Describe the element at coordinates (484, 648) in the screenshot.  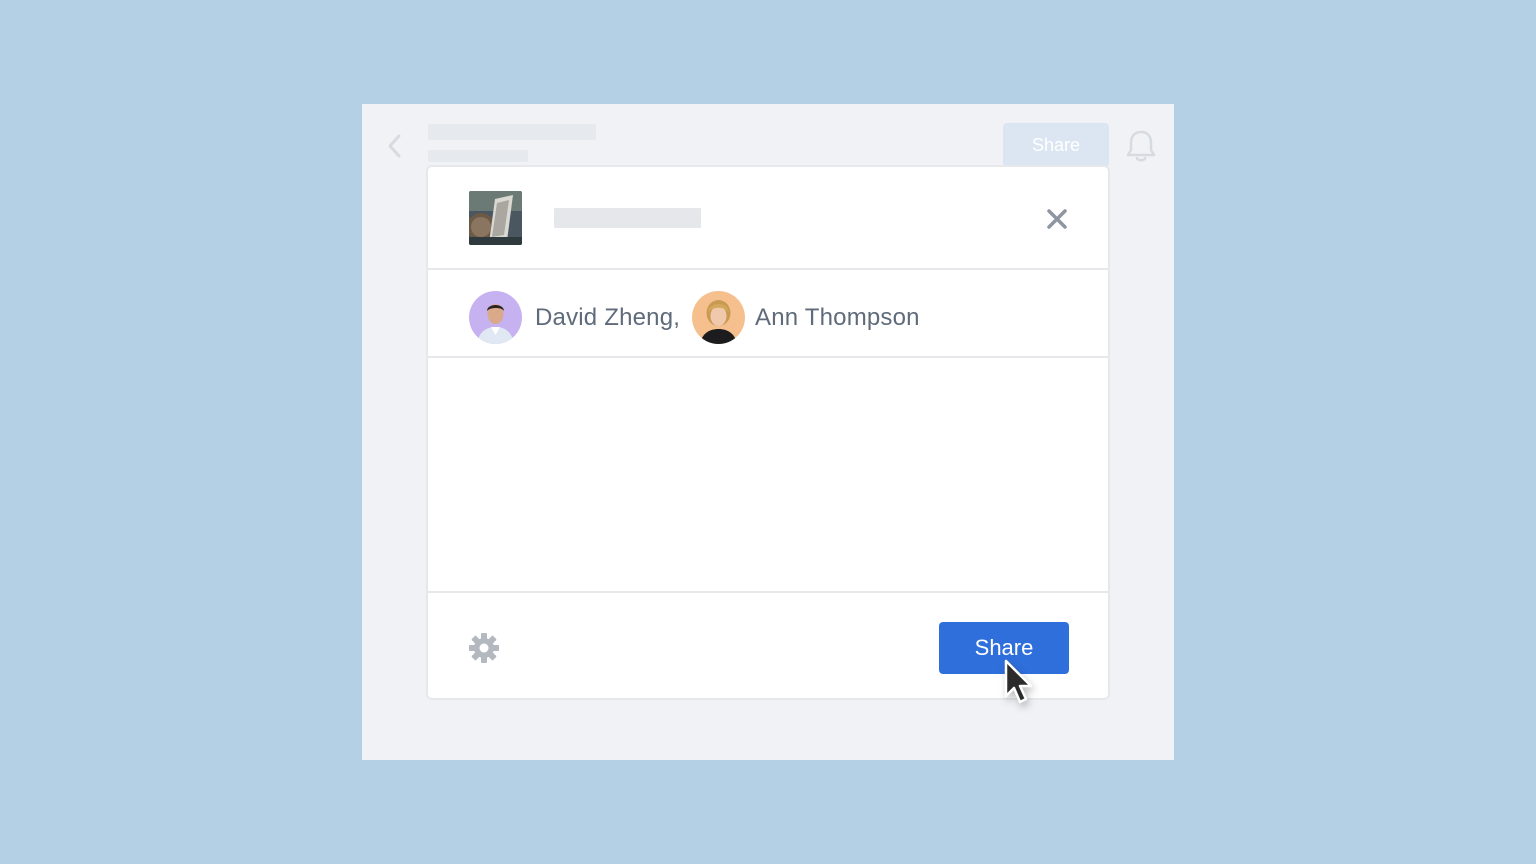
I see `gear-icon` at that location.